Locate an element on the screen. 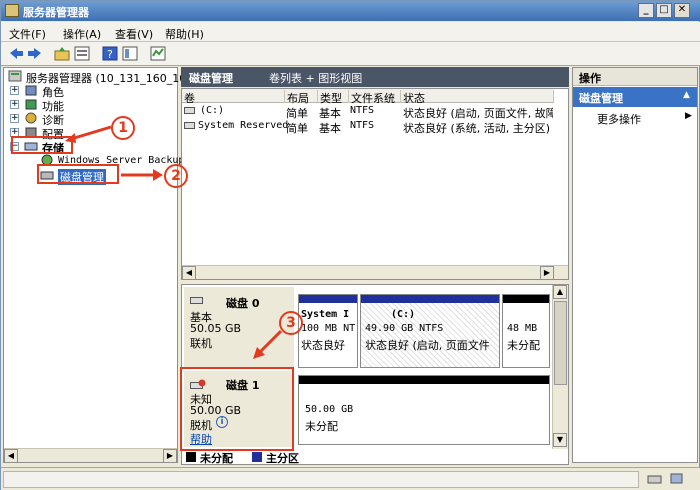 The image size is (700, 490). legend-unallocated-label: 未分配 is located at coordinates (216, 458).